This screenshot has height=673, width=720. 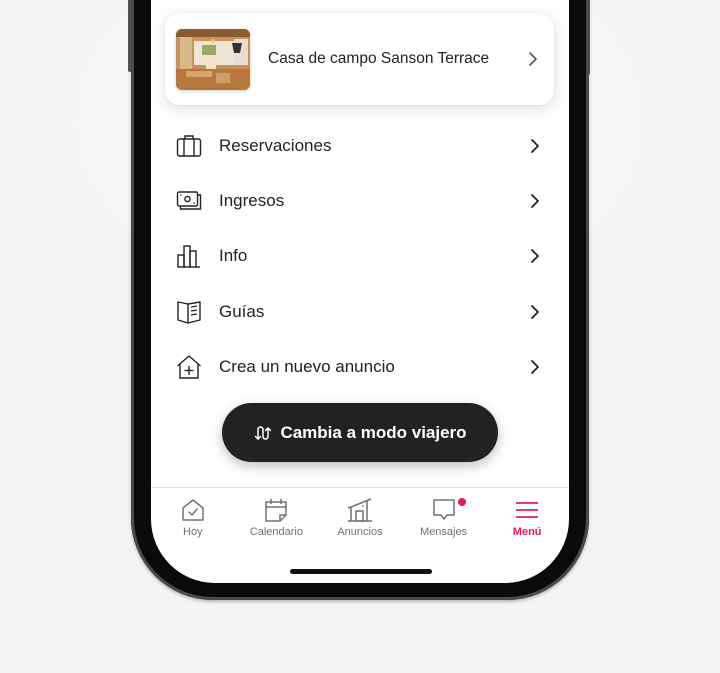 I want to click on menu-icon, so click(x=527, y=510).